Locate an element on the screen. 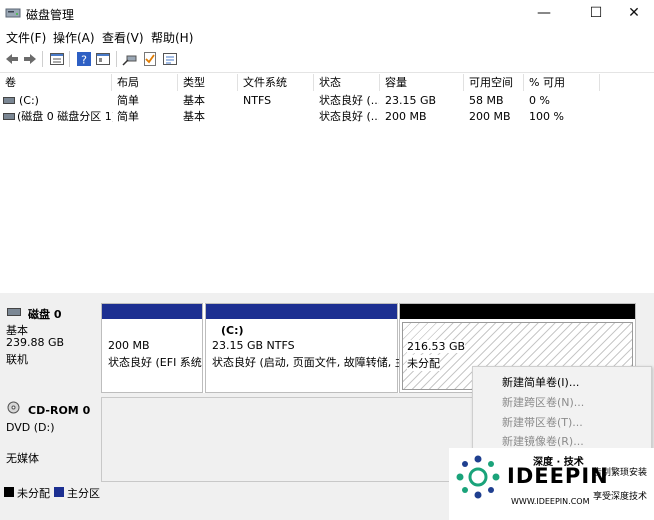 The height and width of the screenshot is (520, 654). cdrom-drive: DVD (D:) is located at coordinates (30, 427).